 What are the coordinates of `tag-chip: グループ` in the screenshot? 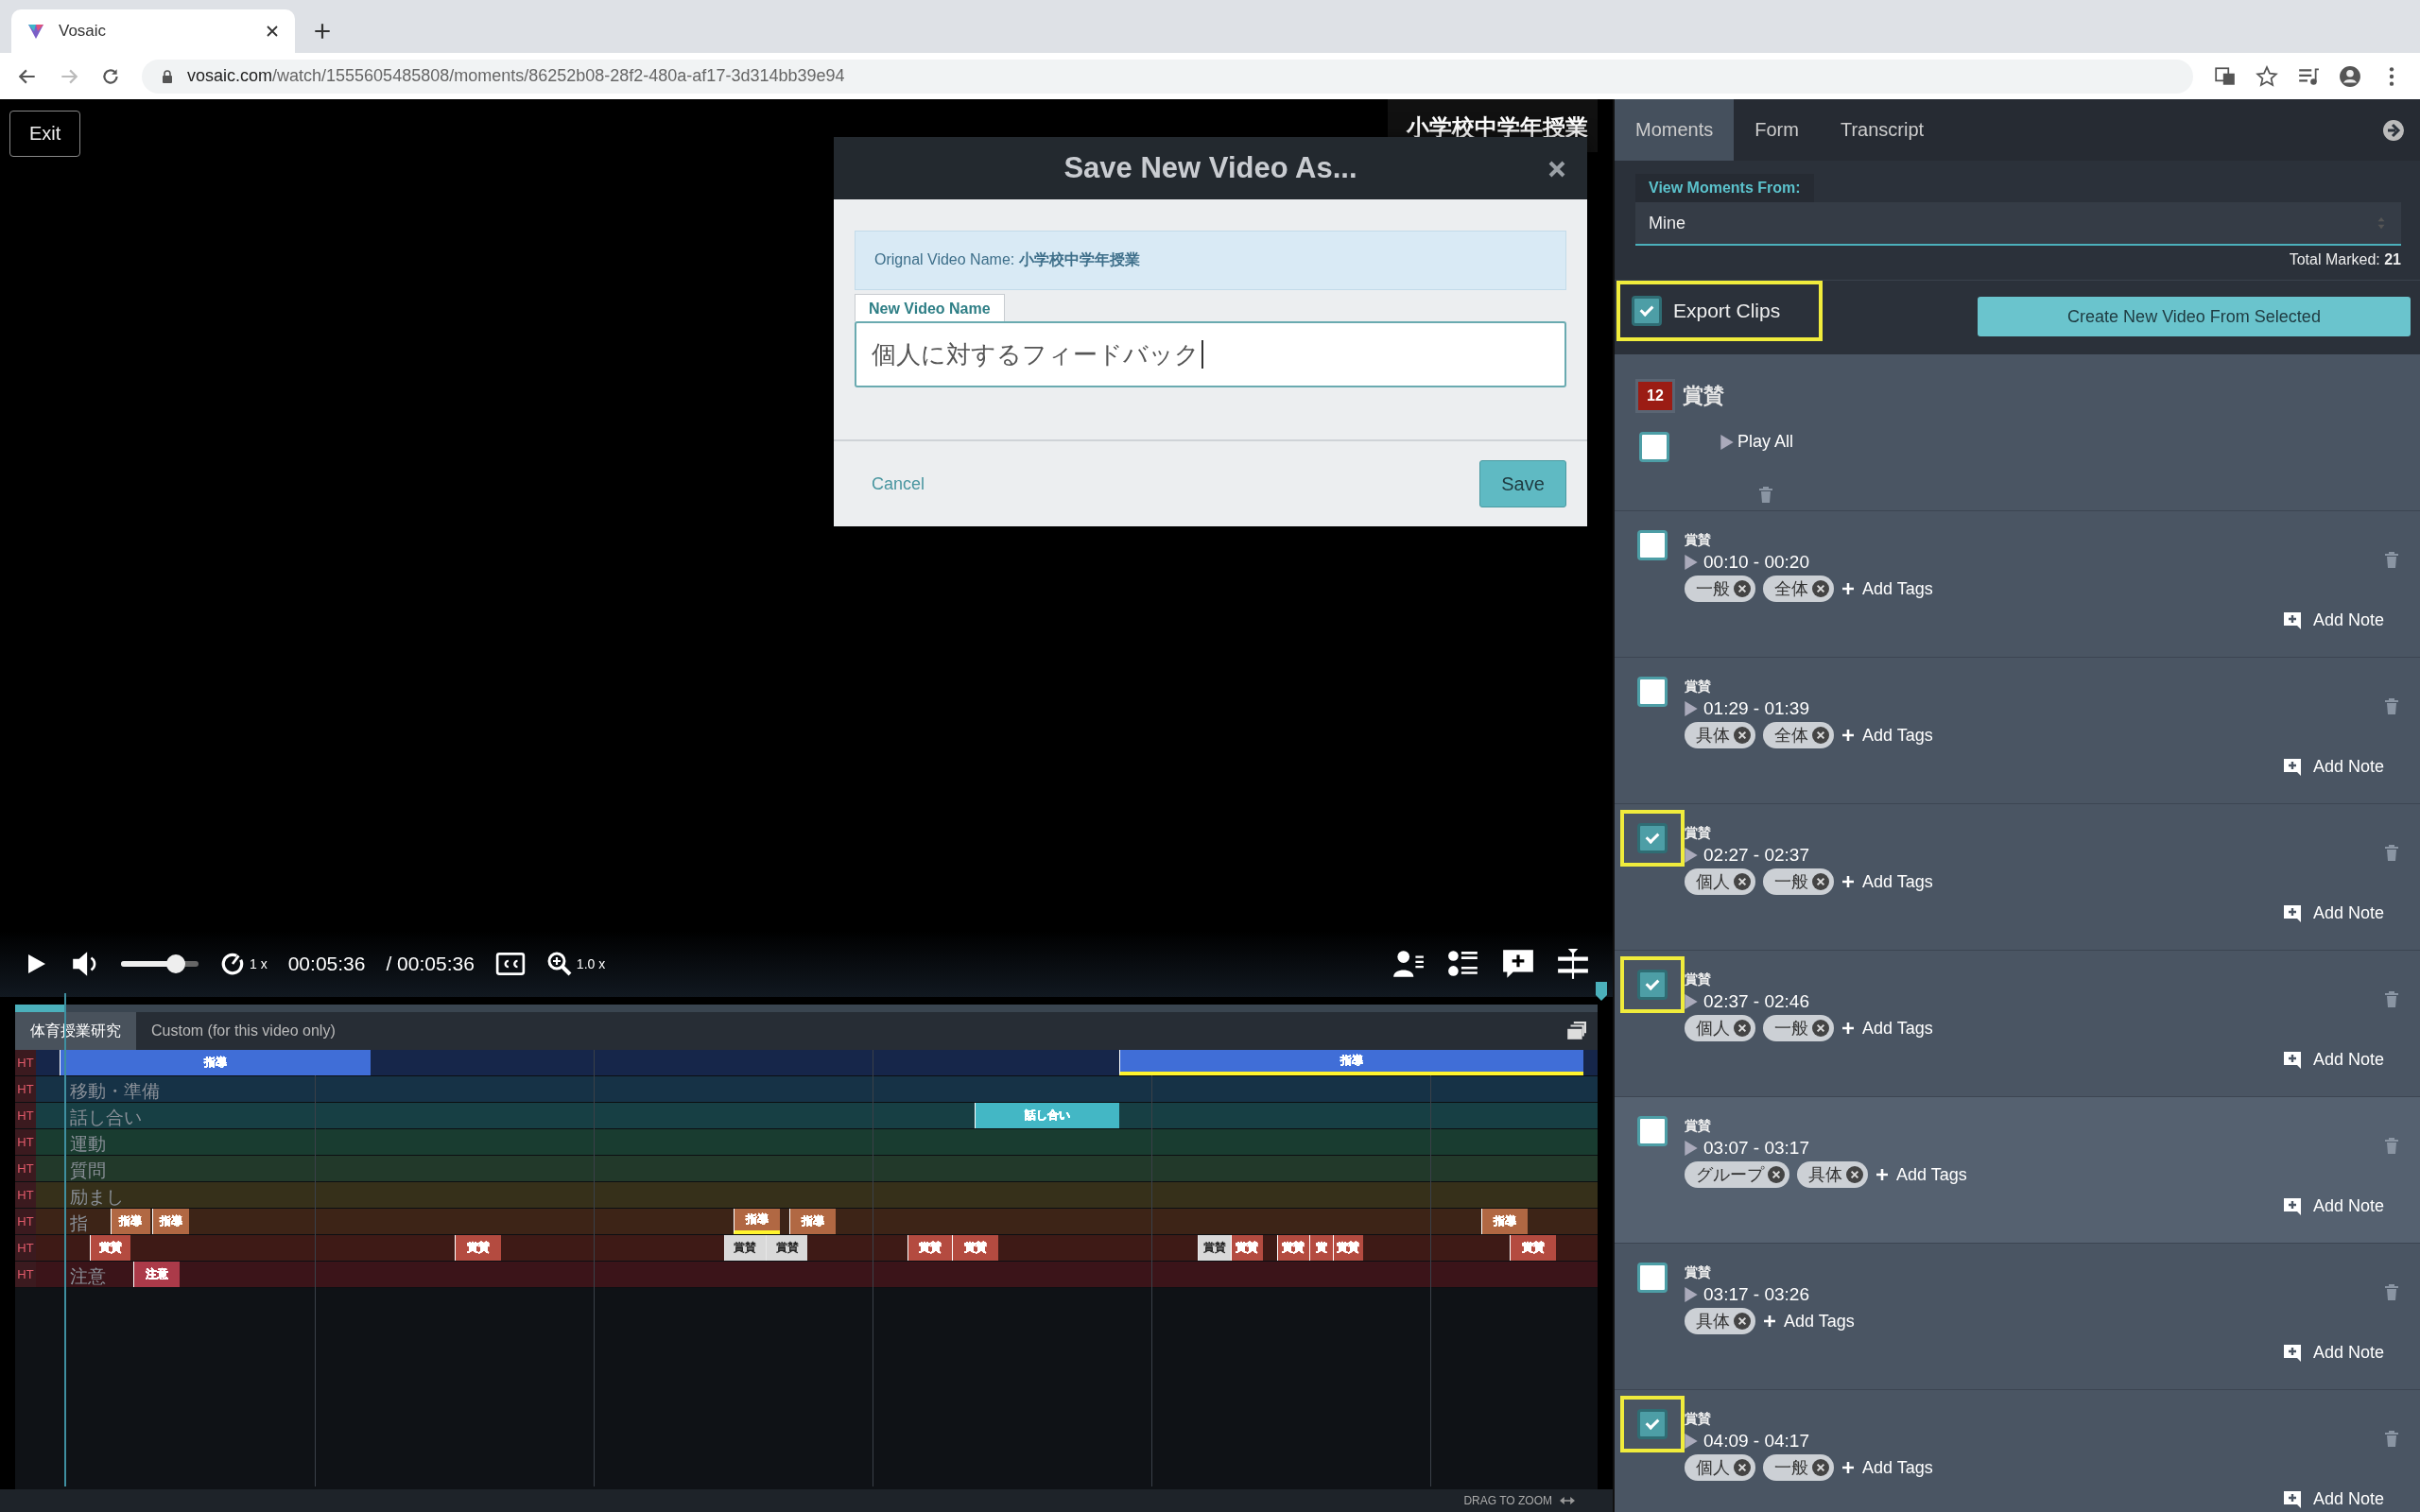 It's located at (1737, 1174).